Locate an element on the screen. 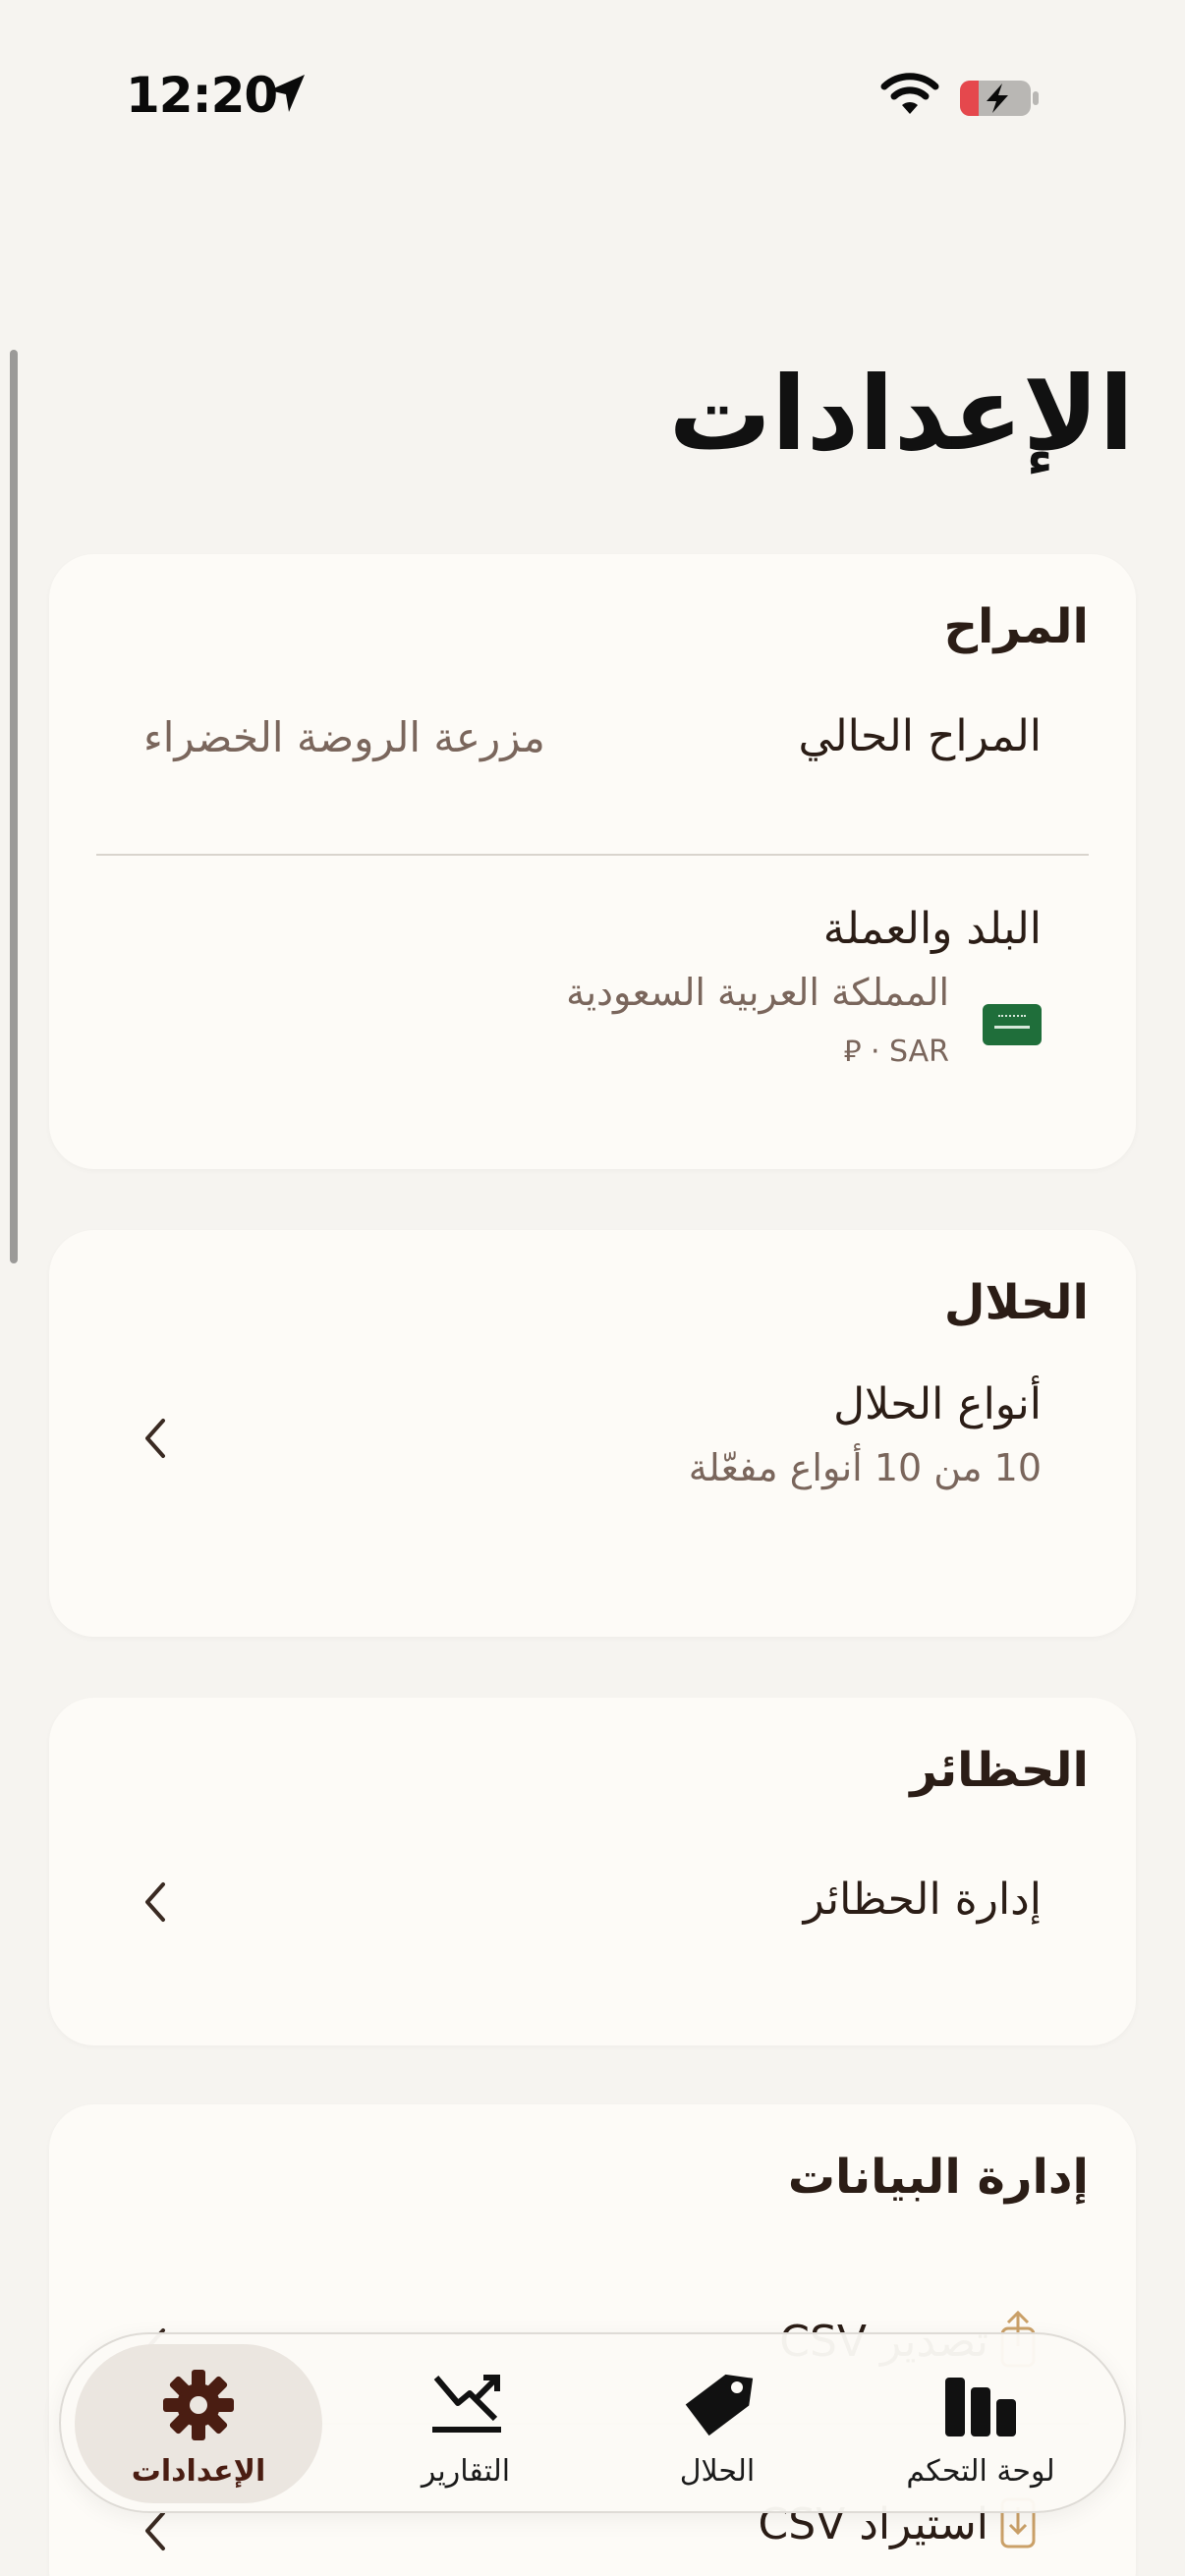 Image resolution: width=1185 pixels, height=2576 pixels. current-farm-label: المراح الحالي is located at coordinates (920, 736).